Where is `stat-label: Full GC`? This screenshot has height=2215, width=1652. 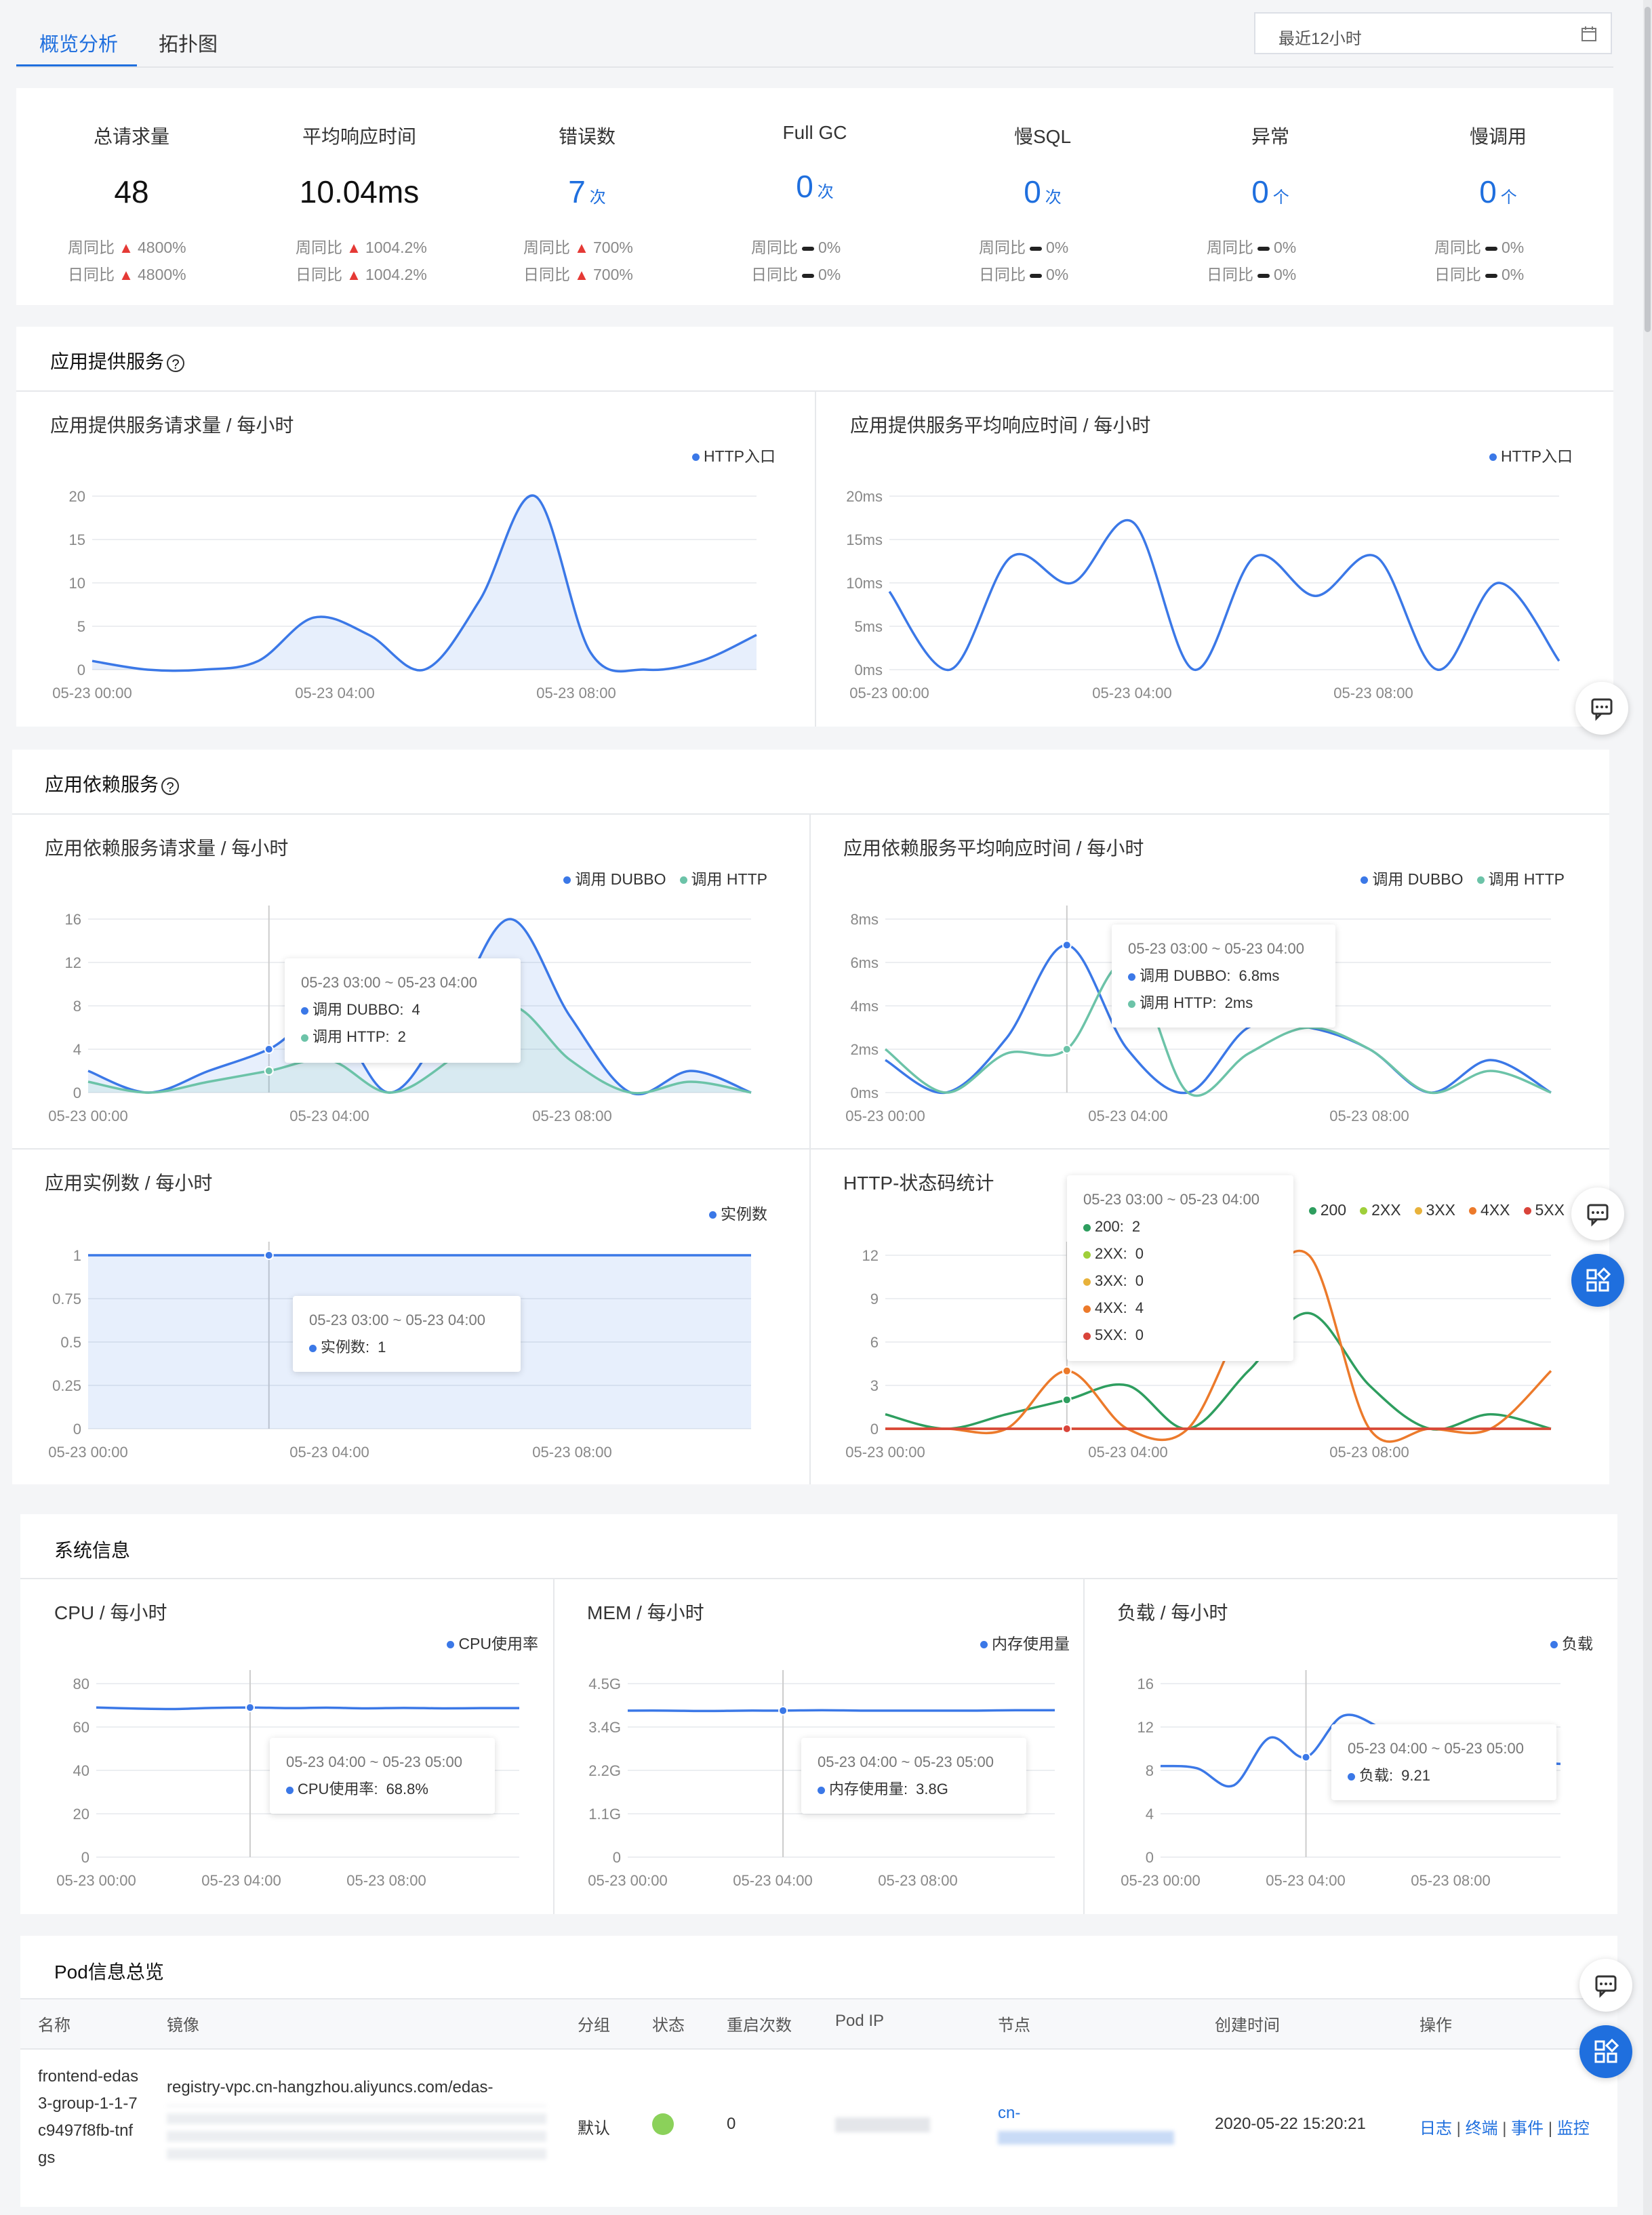
stat-label: Full GC is located at coordinates (814, 132).